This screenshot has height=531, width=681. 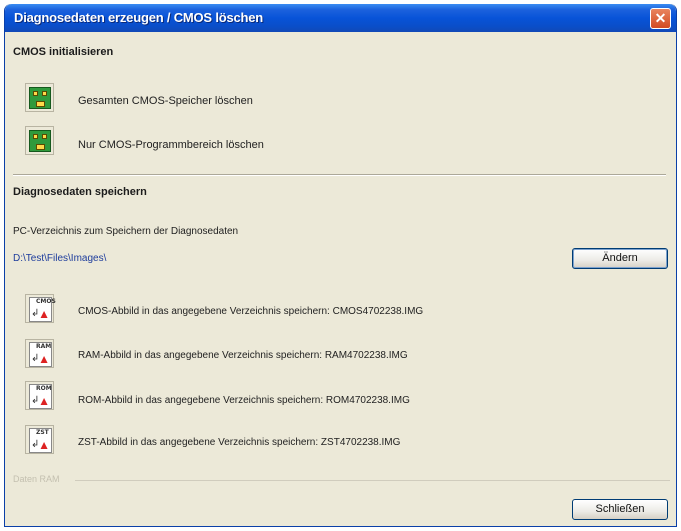 What do you see at coordinates (80, 192) in the screenshot?
I see `diagnose-section-title: Diagnosedaten speichern` at bounding box center [80, 192].